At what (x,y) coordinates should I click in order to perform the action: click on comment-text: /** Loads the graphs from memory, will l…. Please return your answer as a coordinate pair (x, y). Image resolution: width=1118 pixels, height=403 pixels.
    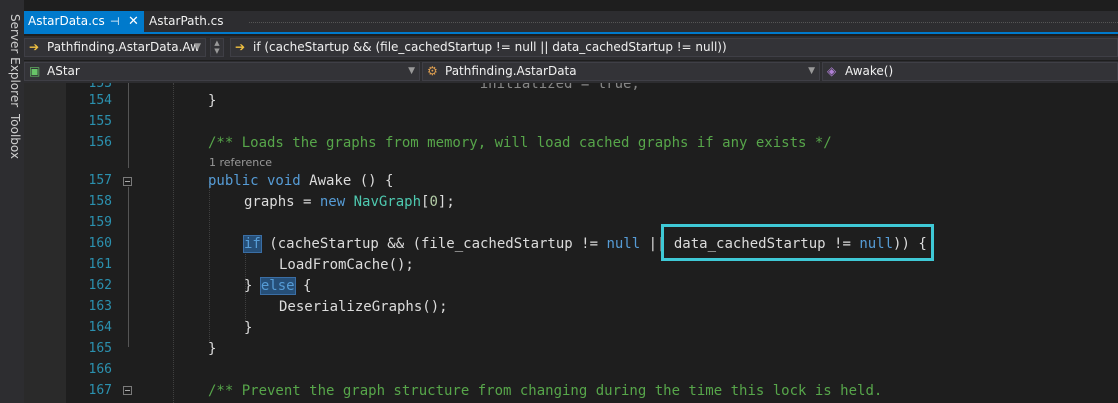
    Looking at the image, I should click on (520, 143).